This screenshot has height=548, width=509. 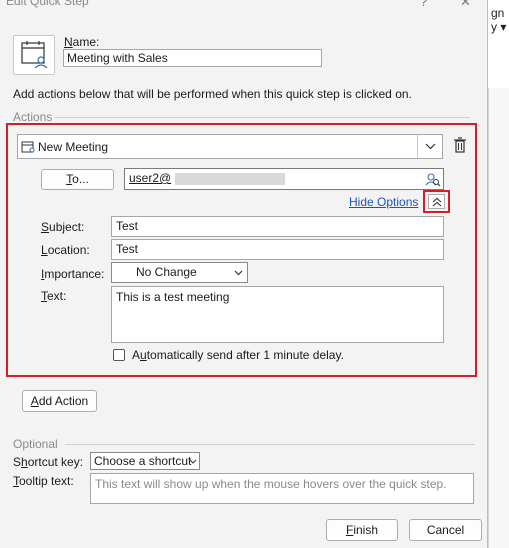 I want to click on add-action-button: Add Action, so click(x=59, y=401).